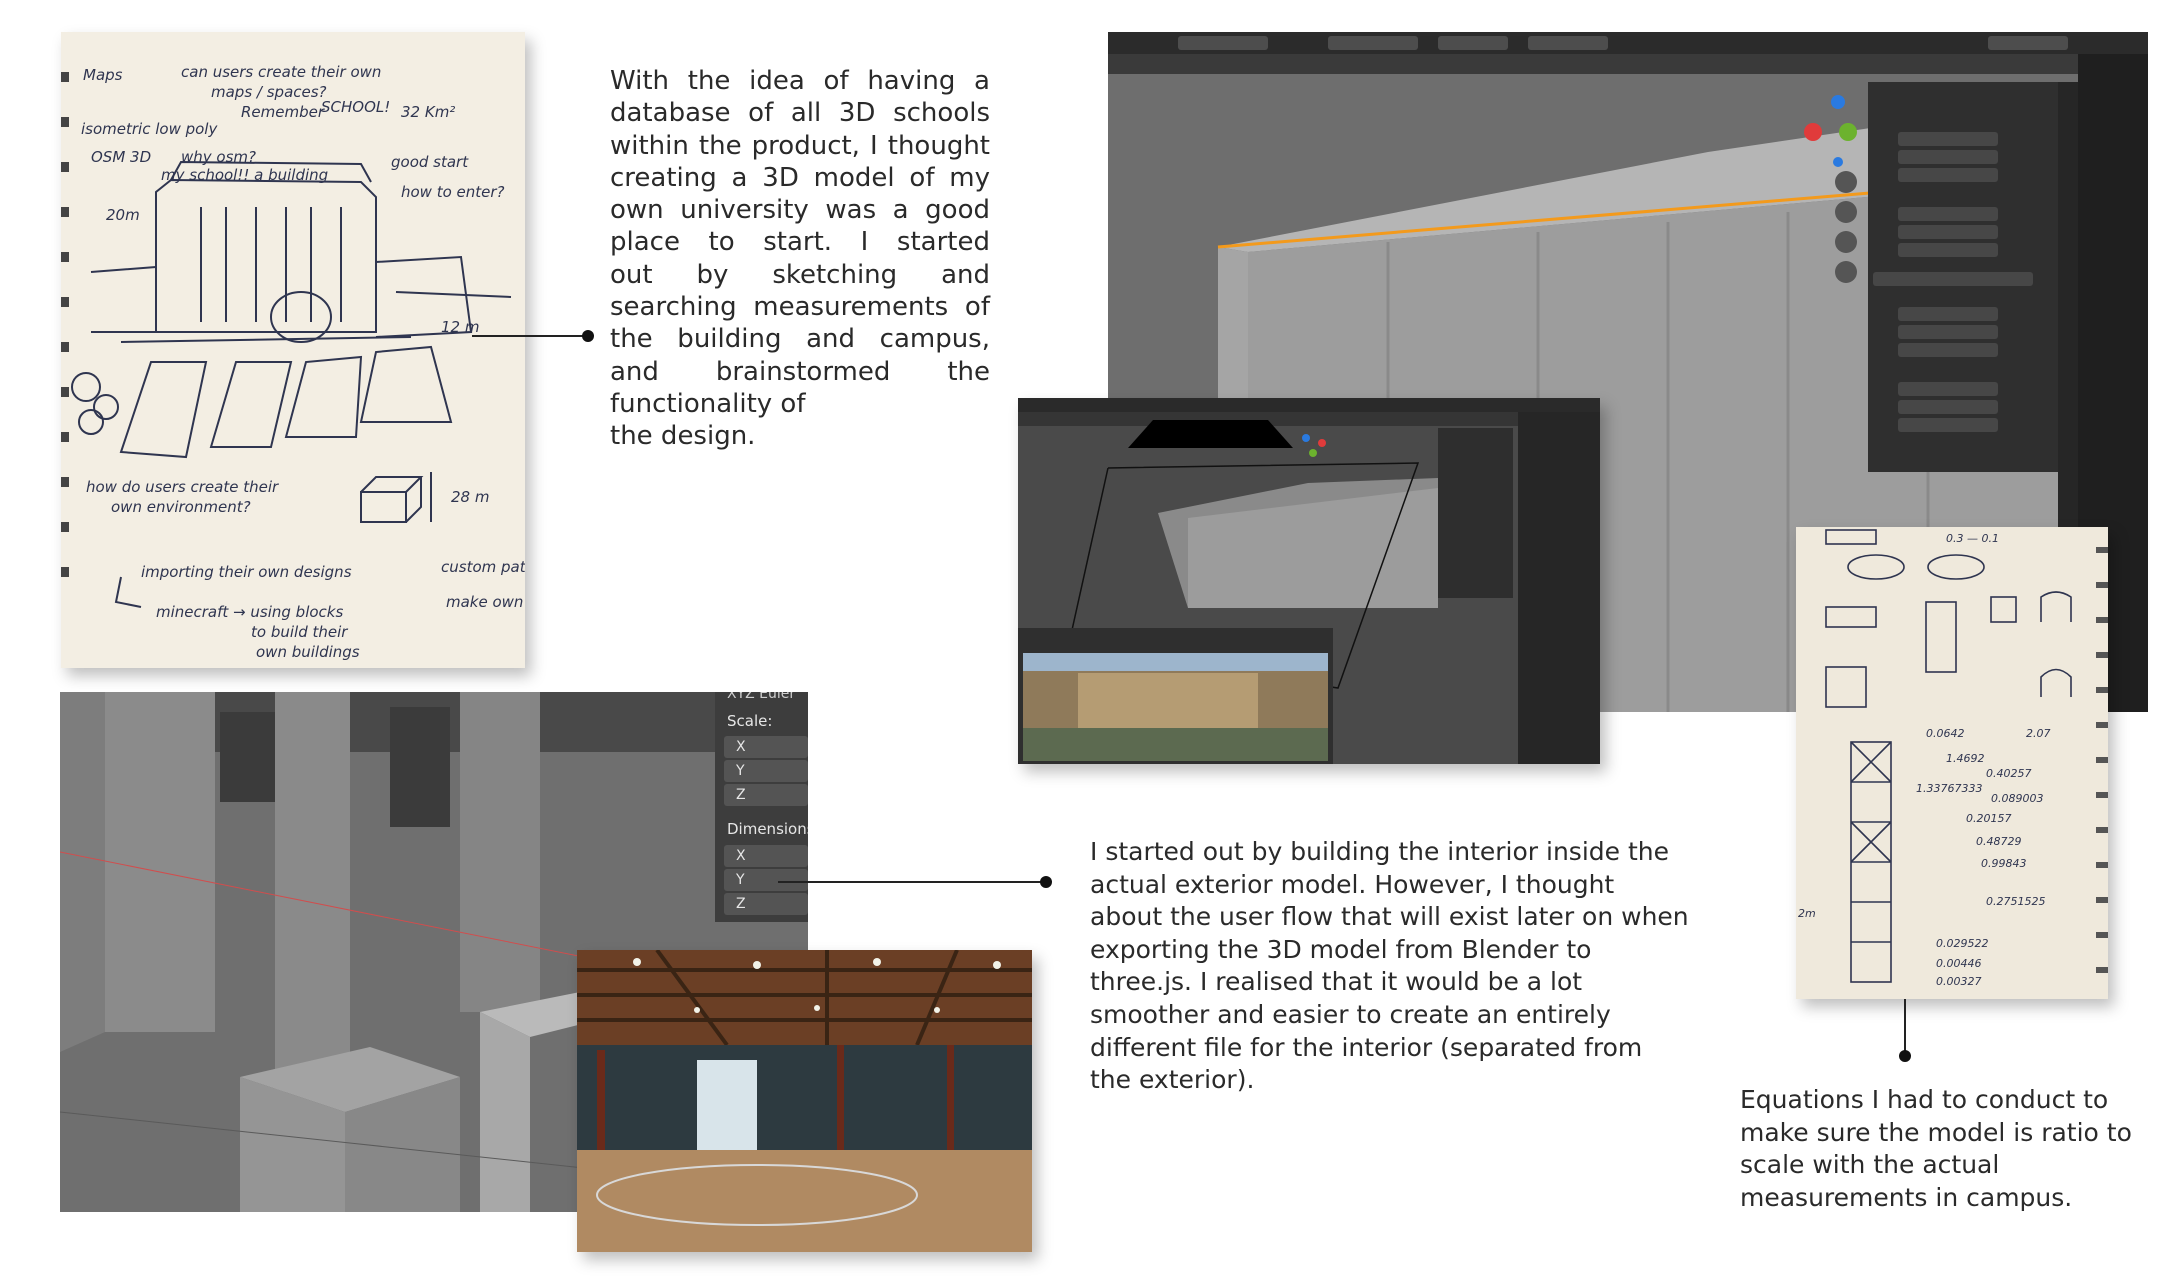 This screenshot has width=2180, height=1286. I want to click on blender-small-viewport, so click(1309, 581).